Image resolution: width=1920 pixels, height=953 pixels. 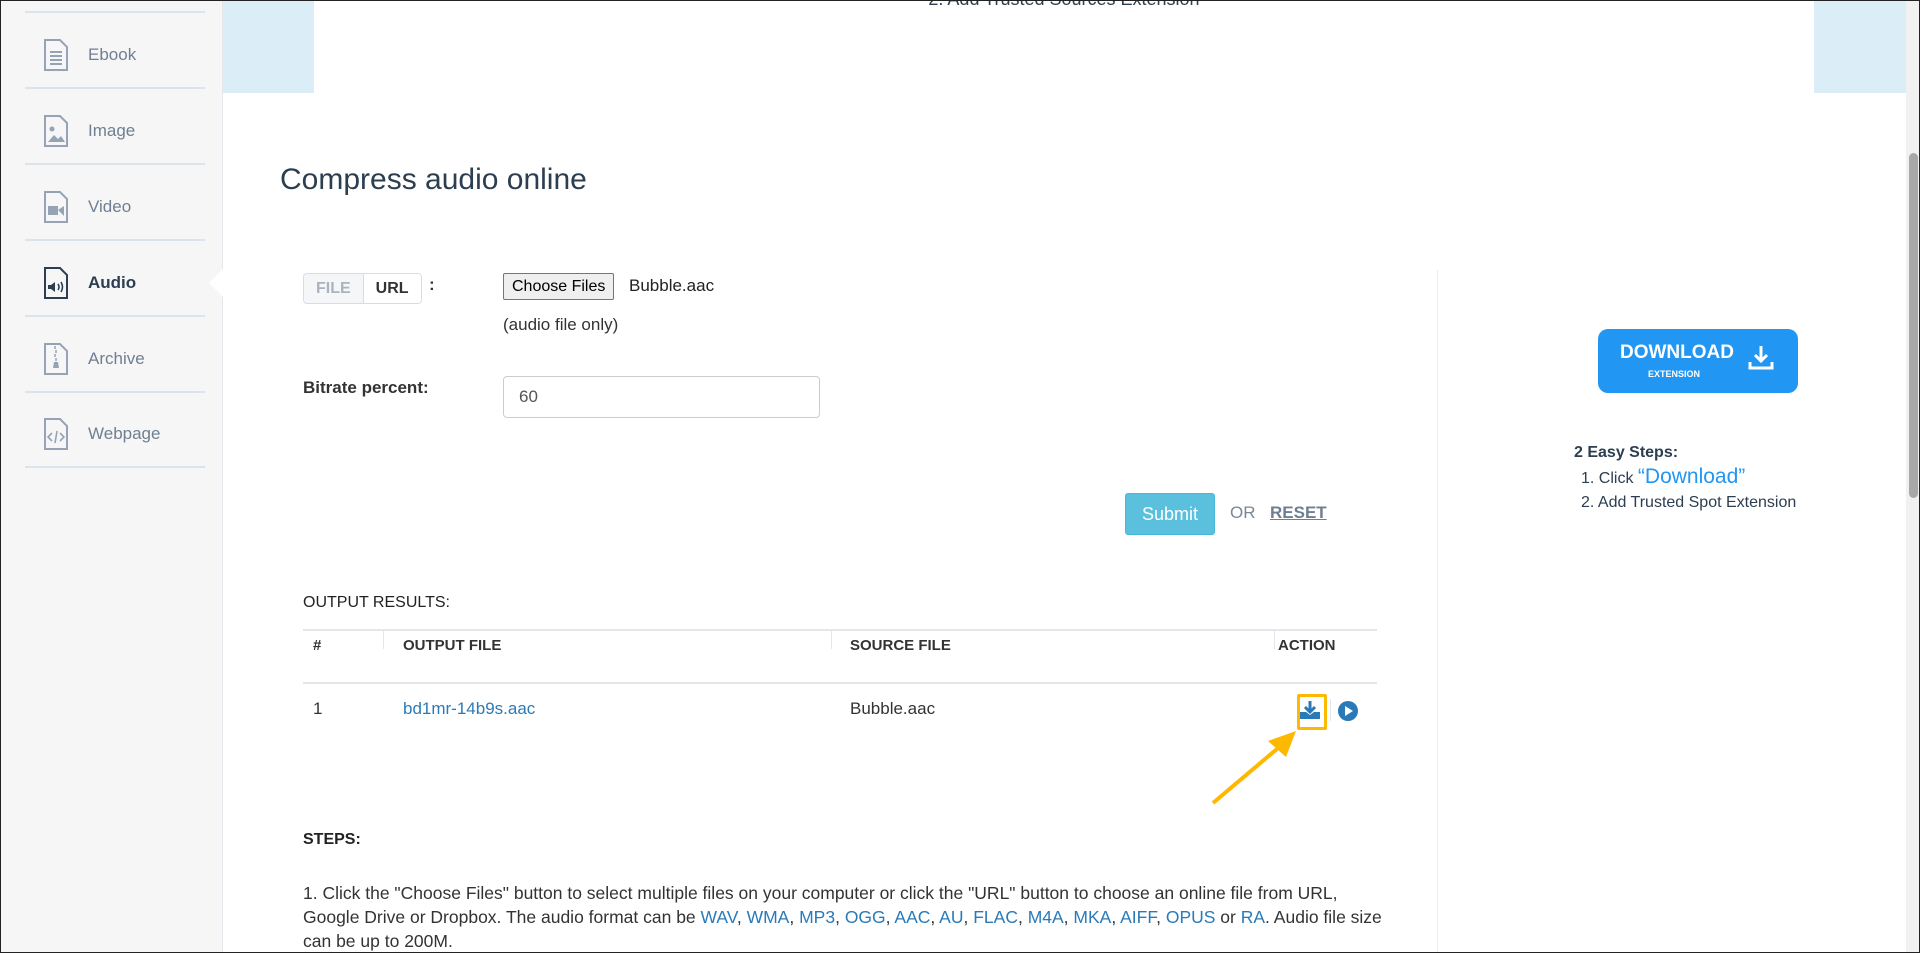 I want to click on step1-download-link: “Download”, so click(x=1691, y=476).